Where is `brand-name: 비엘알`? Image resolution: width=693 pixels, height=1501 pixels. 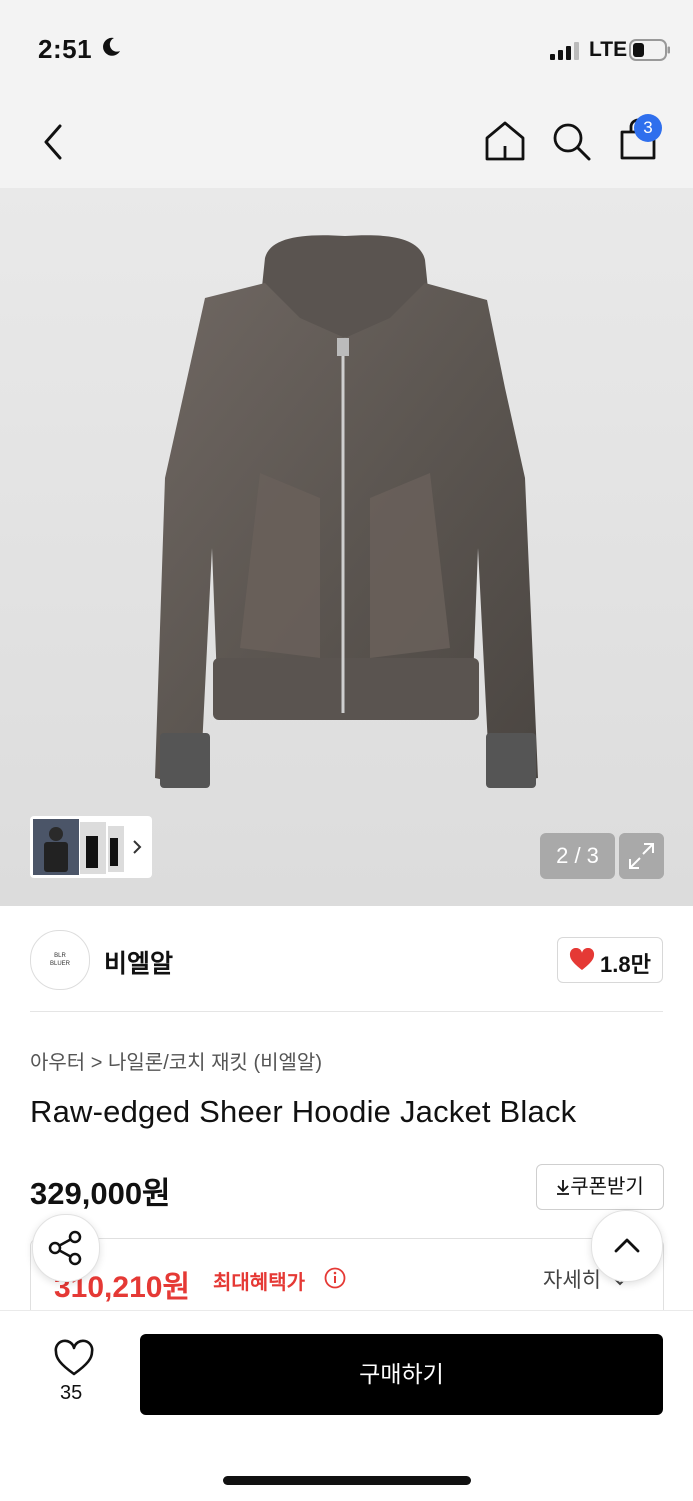
brand-name: 비엘알 is located at coordinates (138, 962).